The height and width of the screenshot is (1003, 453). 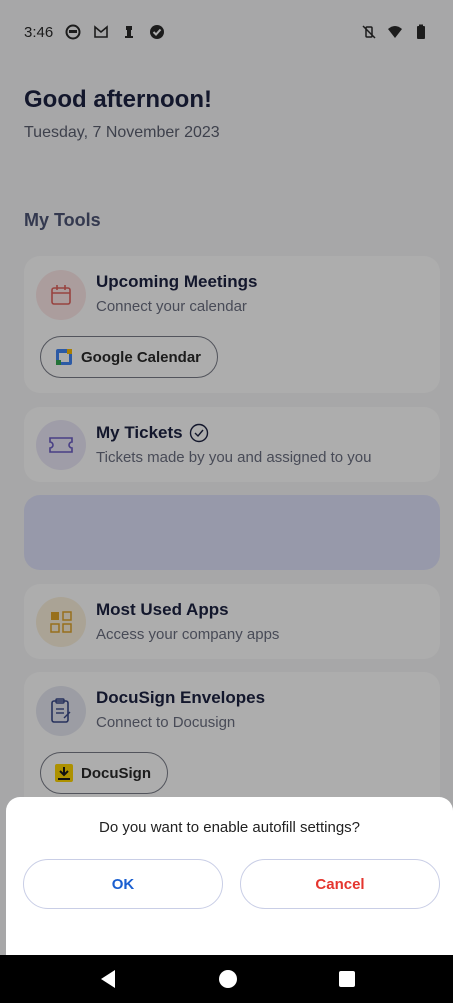 I want to click on home-icon, so click(x=228, y=979).